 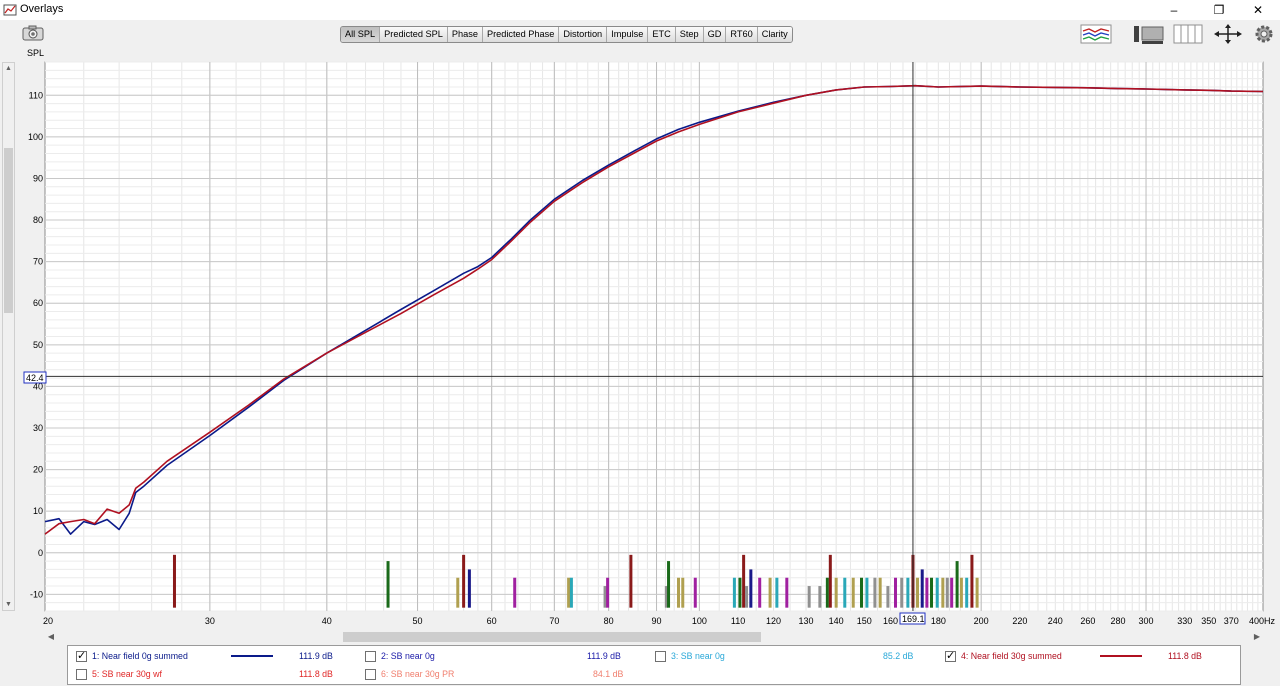 What do you see at coordinates (48, 621) in the screenshot?
I see `x-tick-label: 20` at bounding box center [48, 621].